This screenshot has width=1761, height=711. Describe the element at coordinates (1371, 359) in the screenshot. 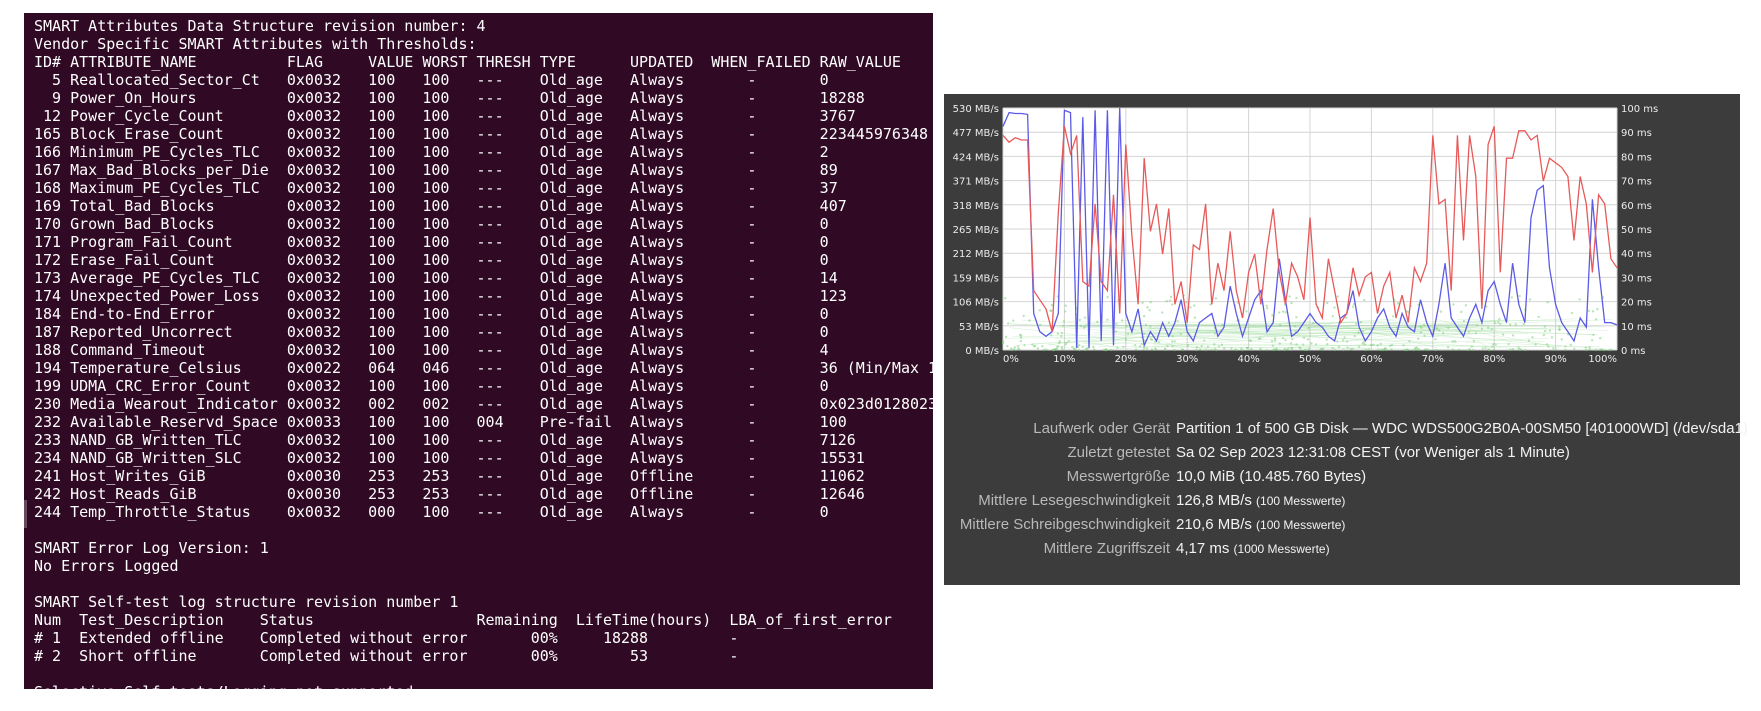

I see `x-tick-label: 60%` at that location.